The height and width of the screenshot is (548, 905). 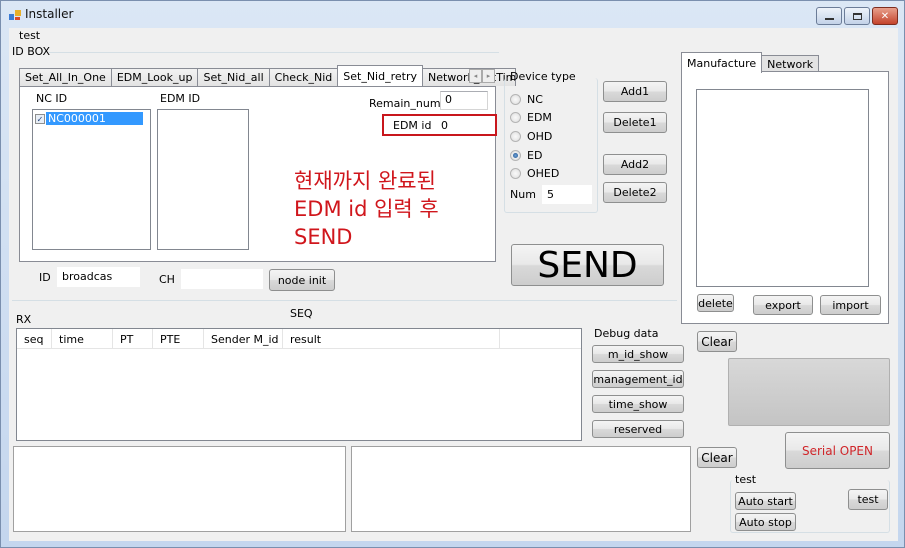 I want to click on auto-start-button: Auto start, so click(x=765, y=501).